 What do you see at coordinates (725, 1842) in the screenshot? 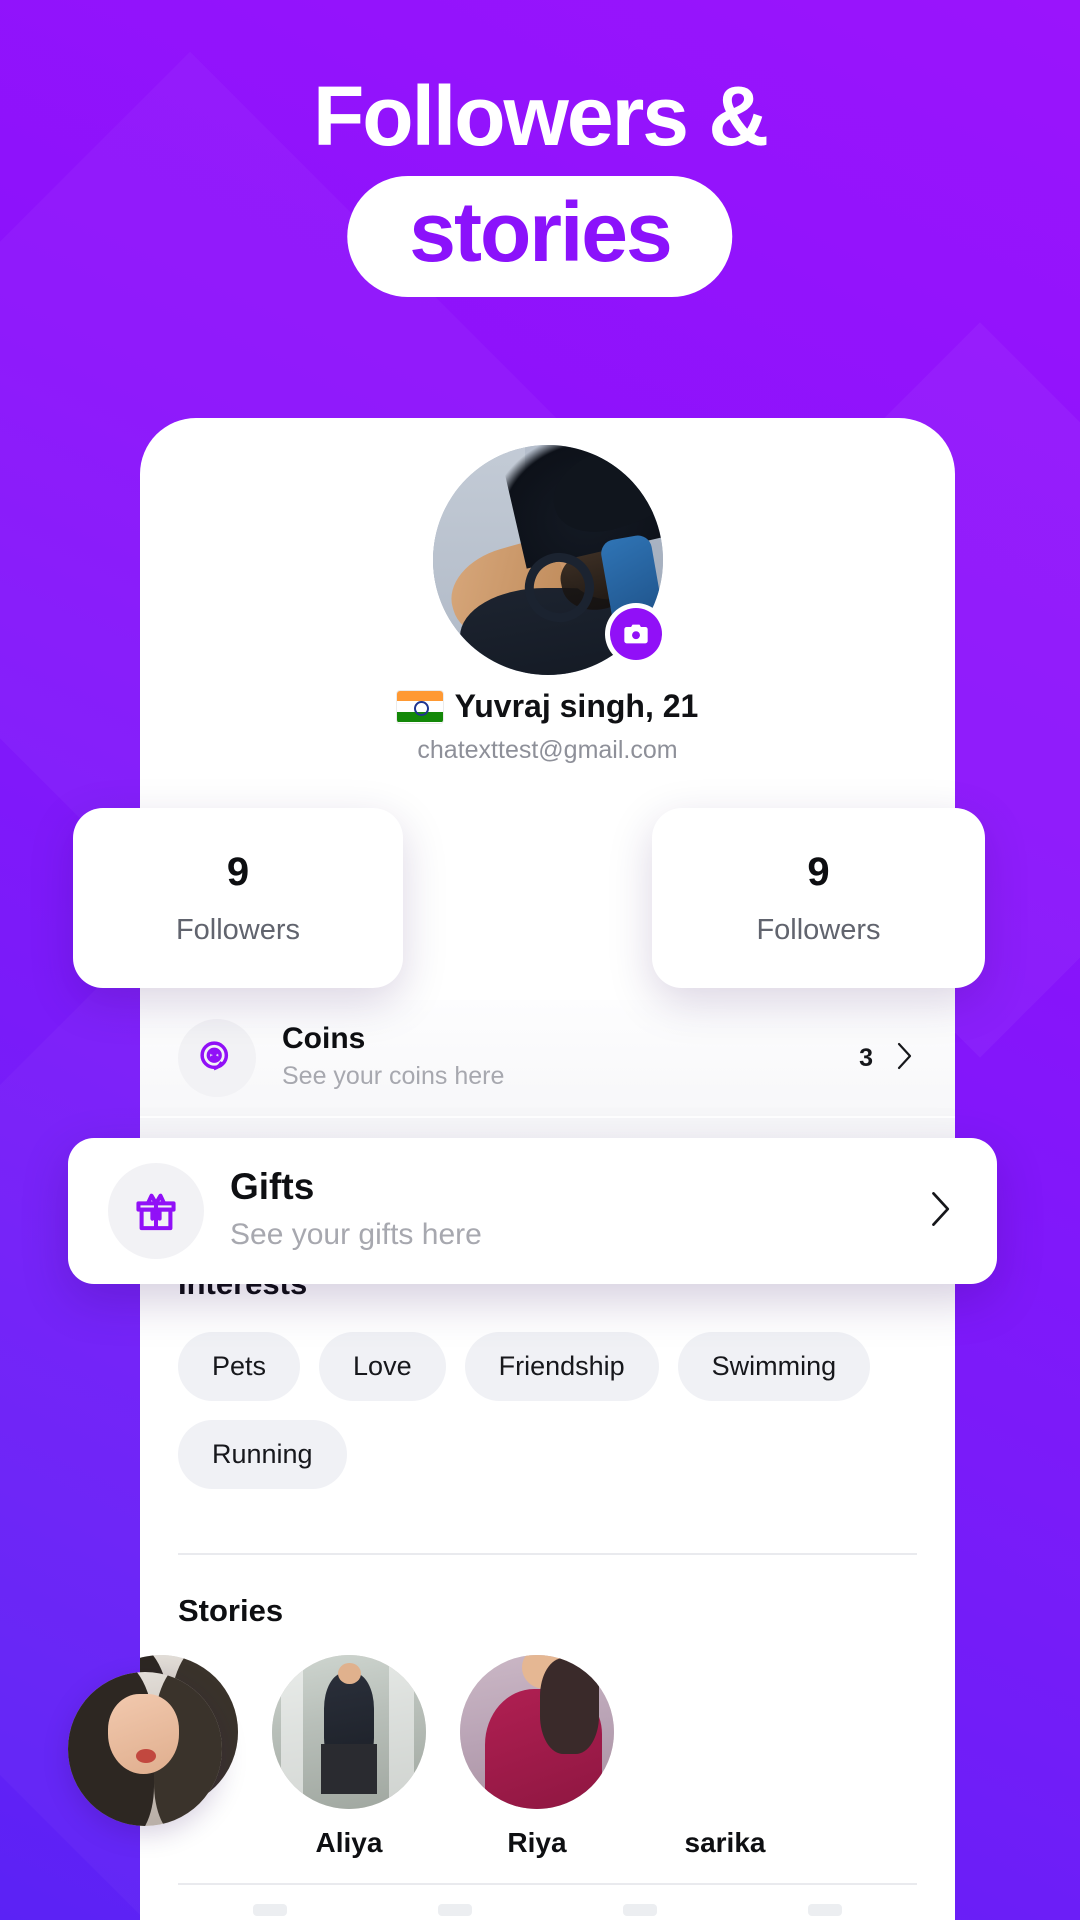
I see `story-name: sarika` at bounding box center [725, 1842].